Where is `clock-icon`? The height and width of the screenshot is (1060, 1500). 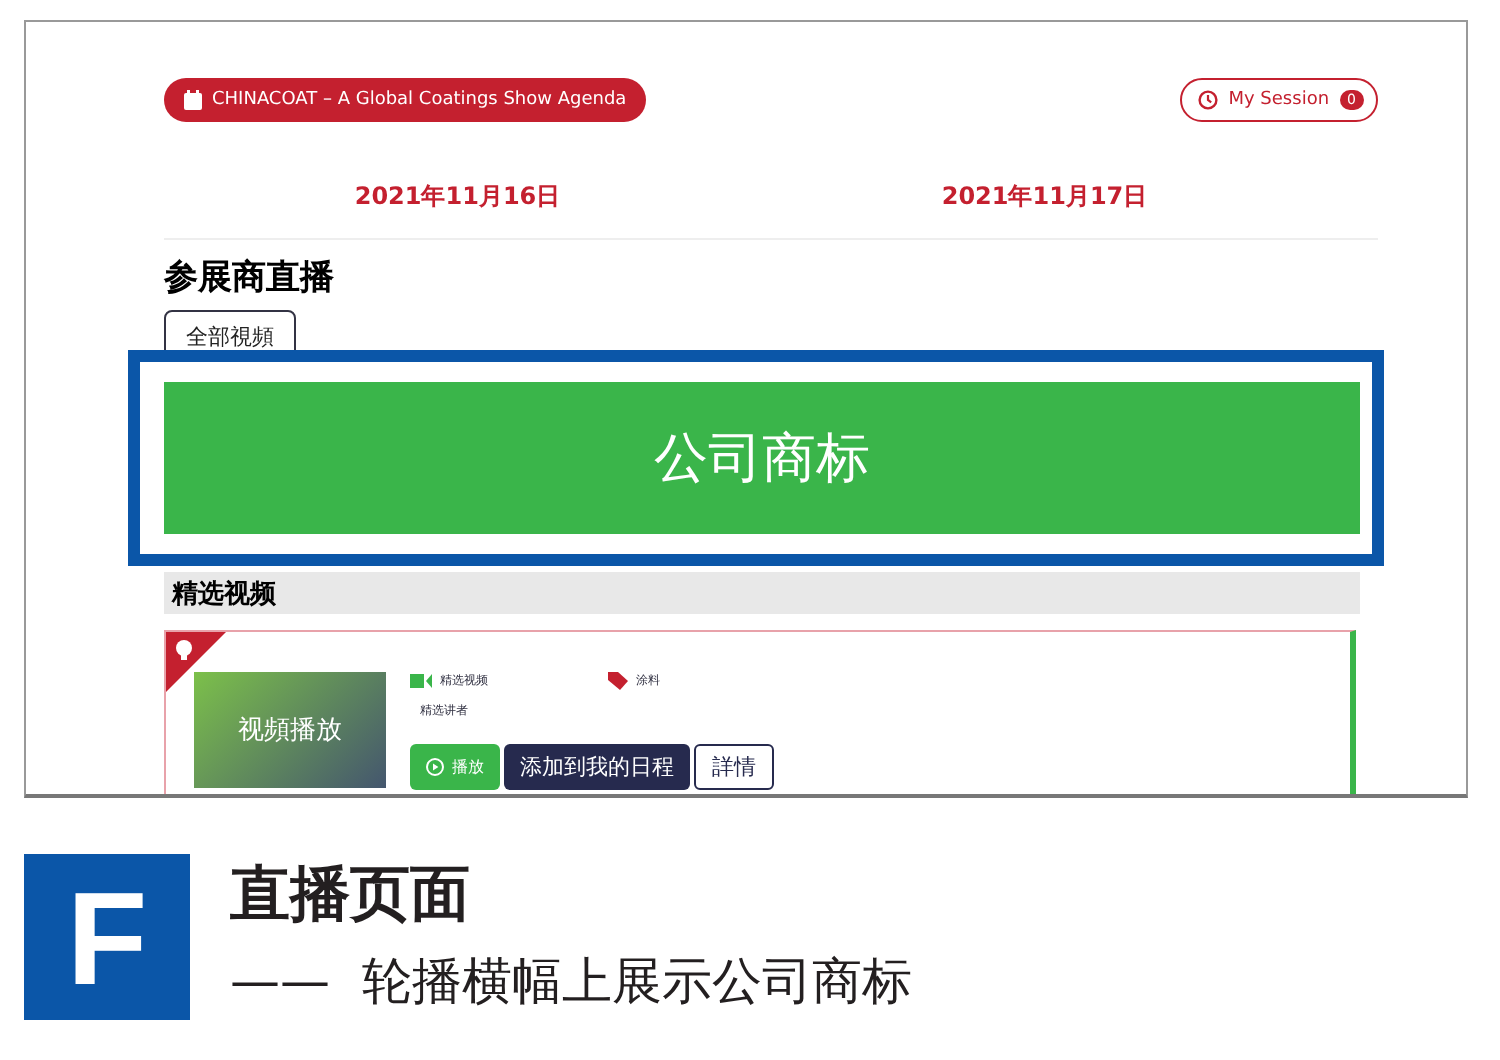 clock-icon is located at coordinates (1208, 100).